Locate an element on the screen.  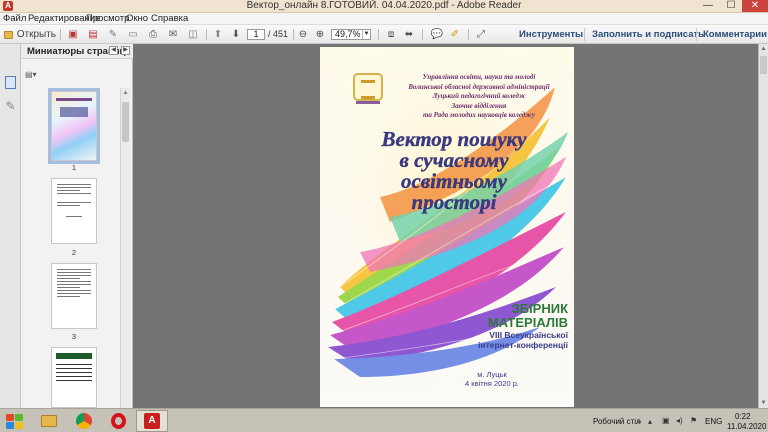
clock-date: 11.04.2020 is located at coordinates (746, 426).